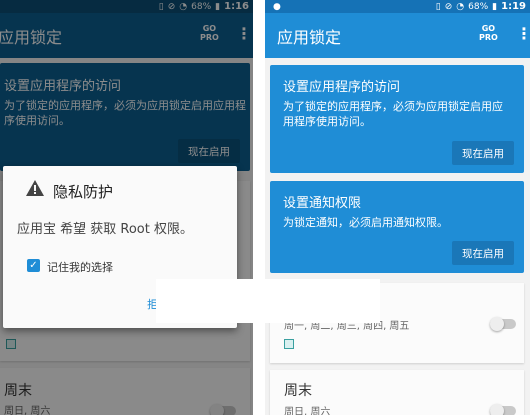  I want to click on go-pro-line1: GO, so click(488, 28).